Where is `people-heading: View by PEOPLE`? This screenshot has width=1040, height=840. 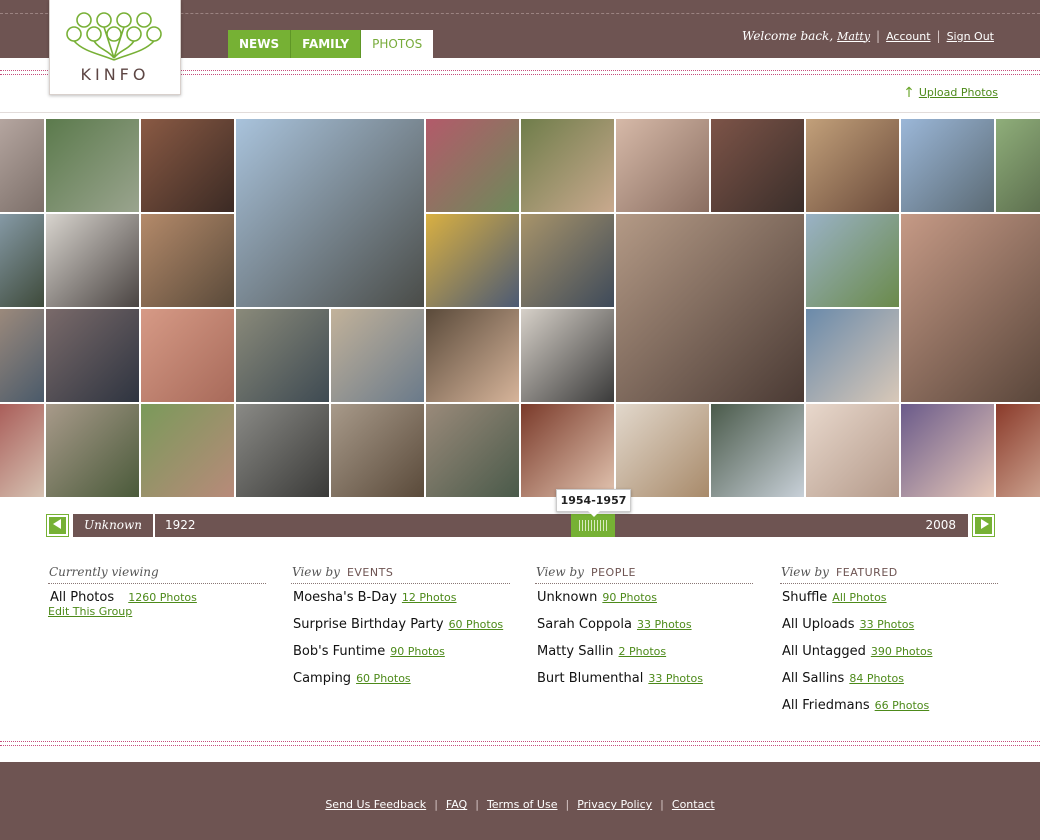
people-heading: View by PEOPLE is located at coordinates (644, 572).